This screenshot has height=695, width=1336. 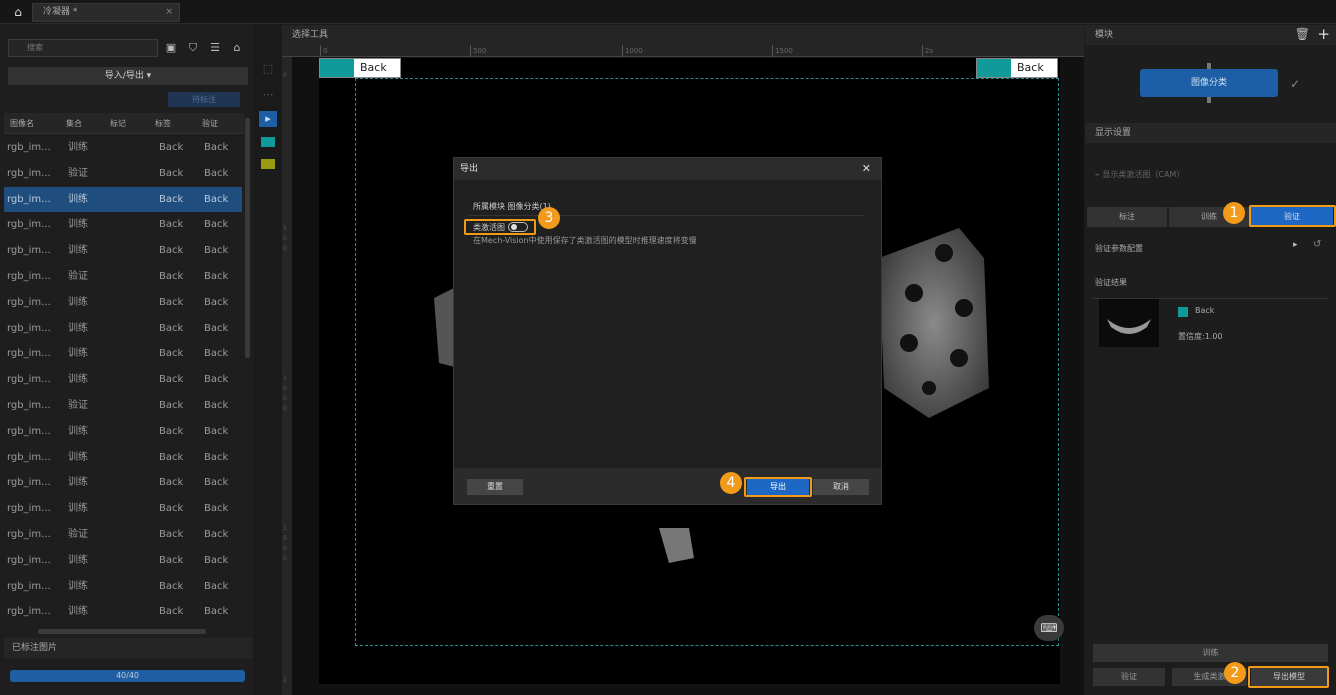 I want to click on ruler-tick: 2s, so click(x=927, y=51).